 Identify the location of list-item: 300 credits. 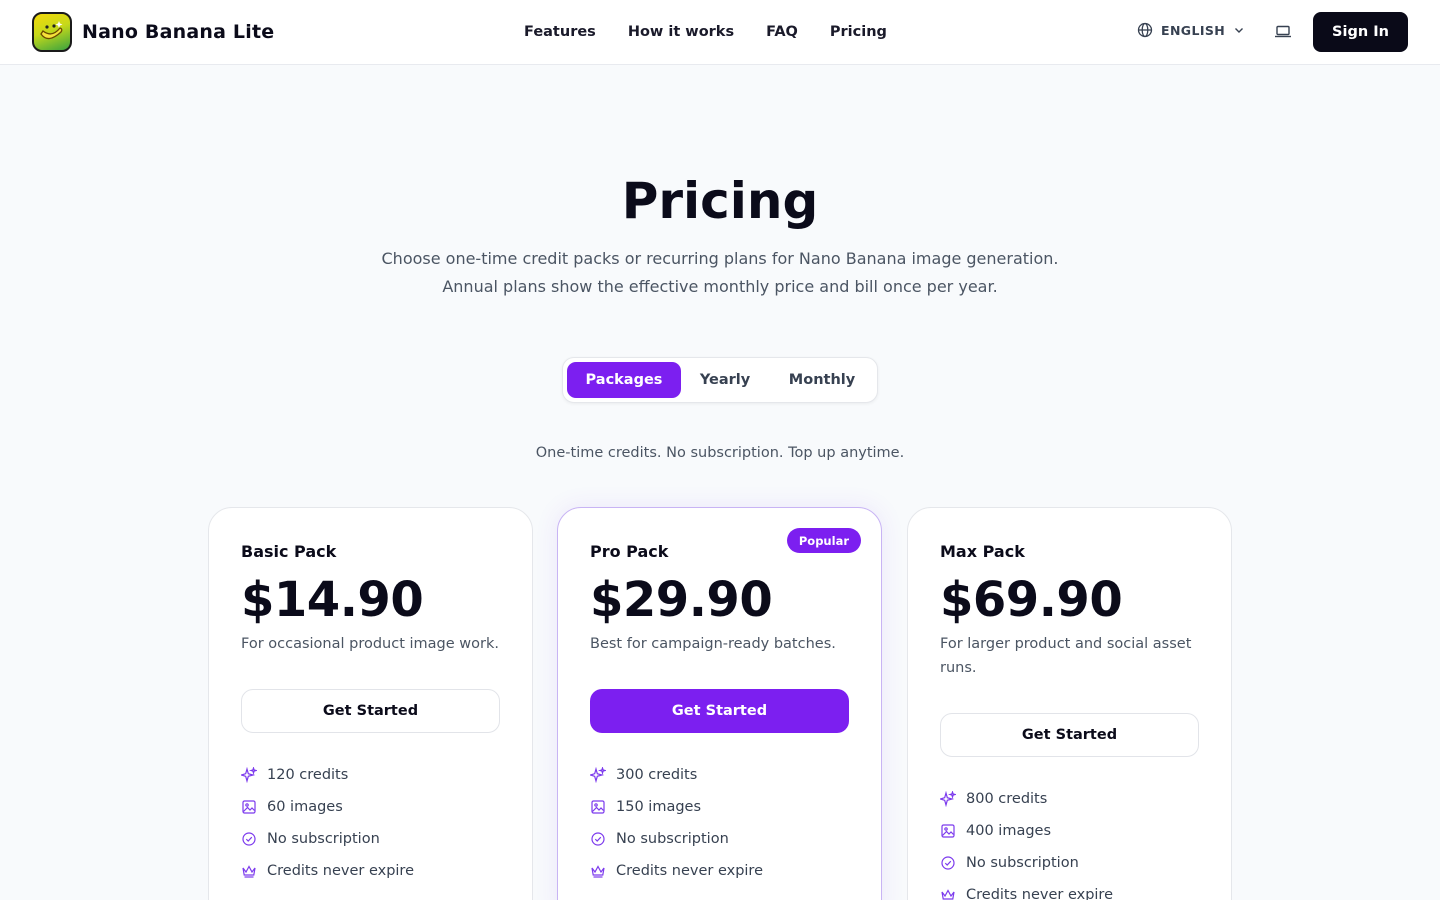
(676, 775).